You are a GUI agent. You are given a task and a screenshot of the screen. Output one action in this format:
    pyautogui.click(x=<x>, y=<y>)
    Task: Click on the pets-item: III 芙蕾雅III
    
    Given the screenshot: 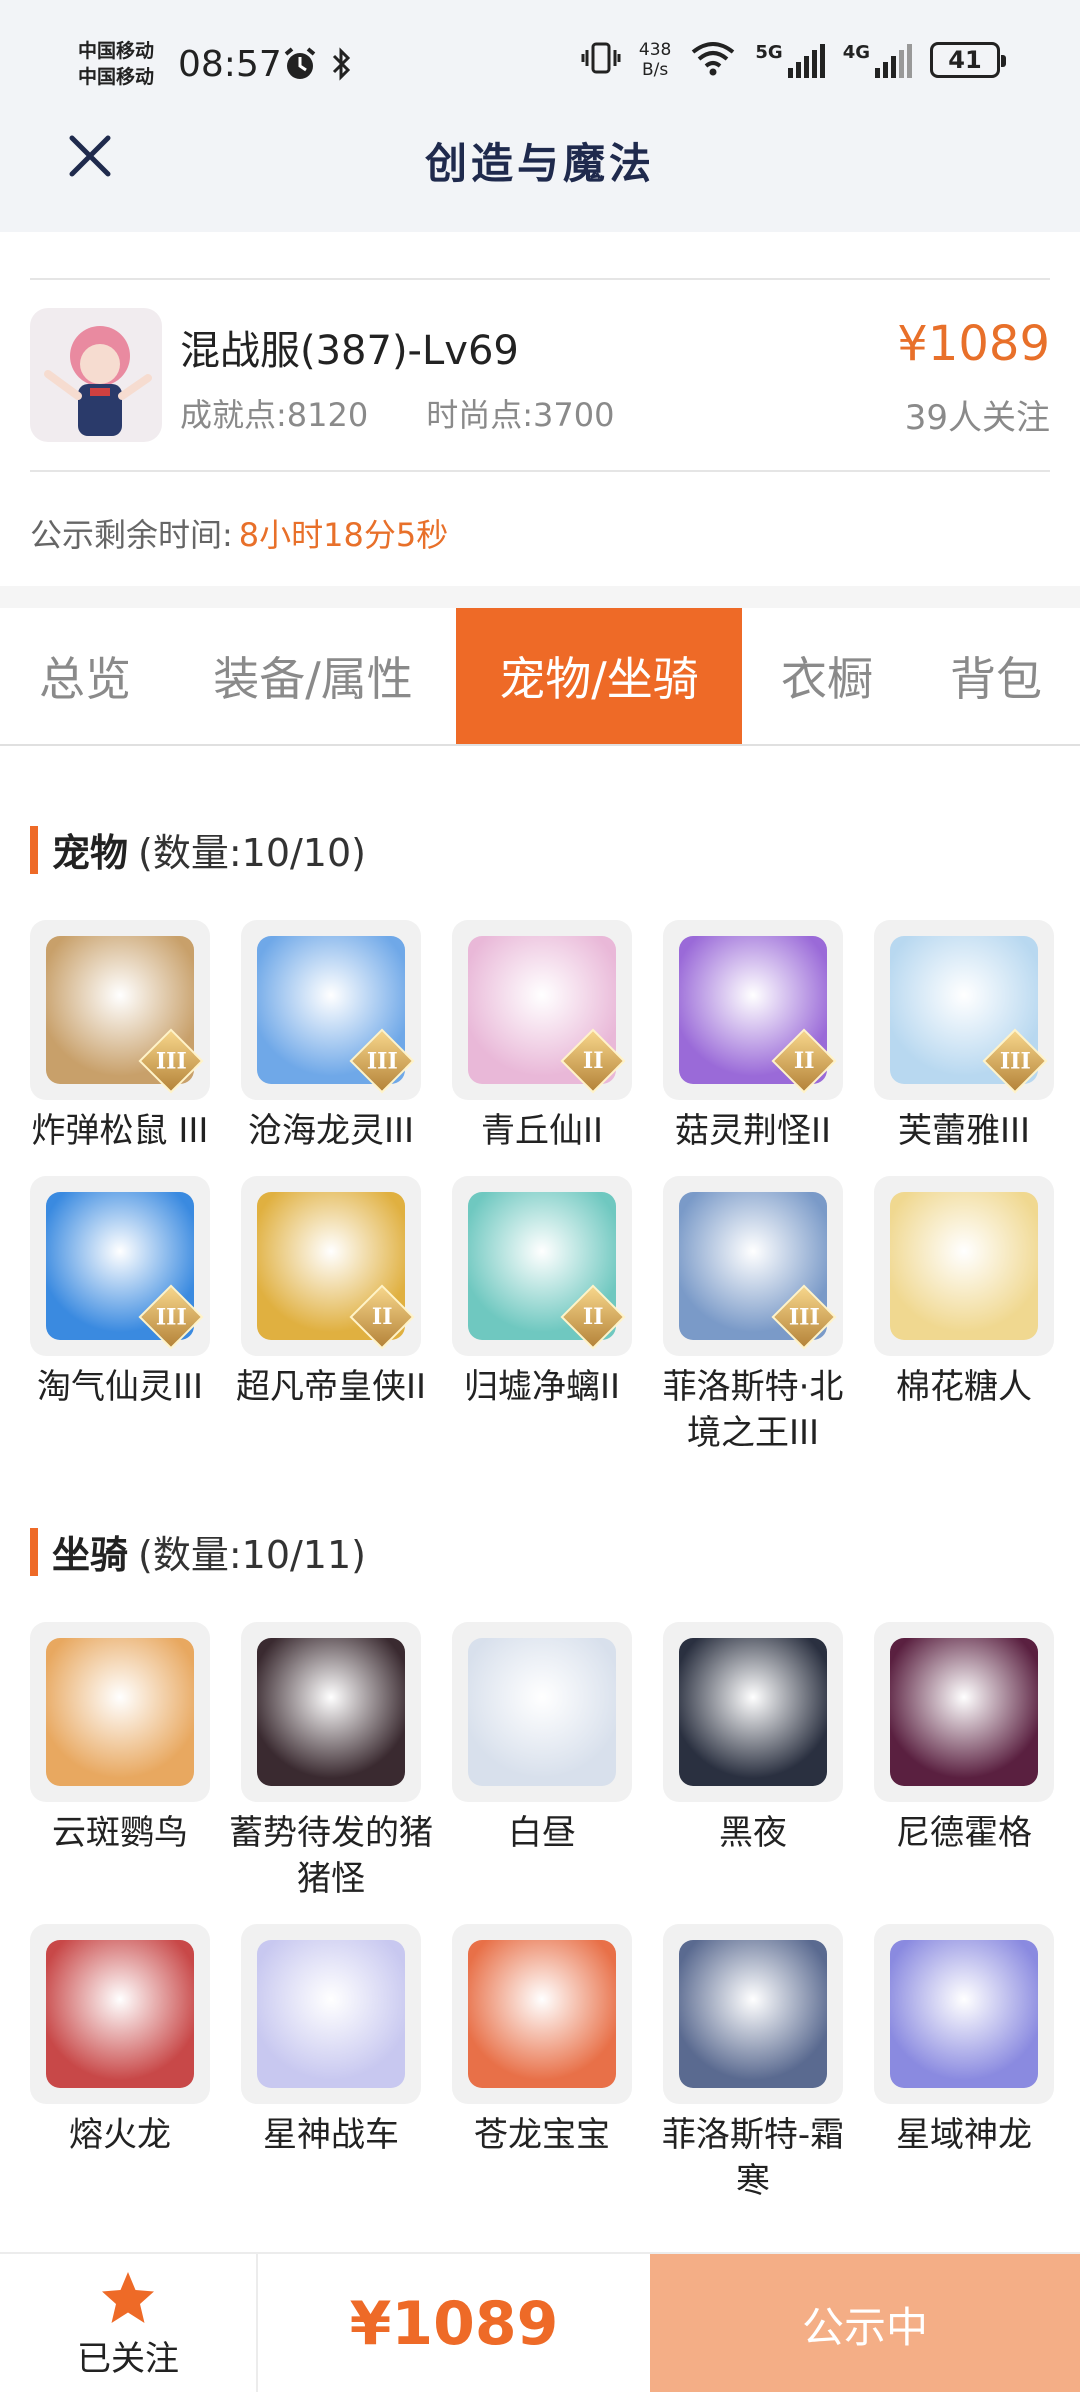 What is the action you would take?
    pyautogui.click(x=964, y=1037)
    